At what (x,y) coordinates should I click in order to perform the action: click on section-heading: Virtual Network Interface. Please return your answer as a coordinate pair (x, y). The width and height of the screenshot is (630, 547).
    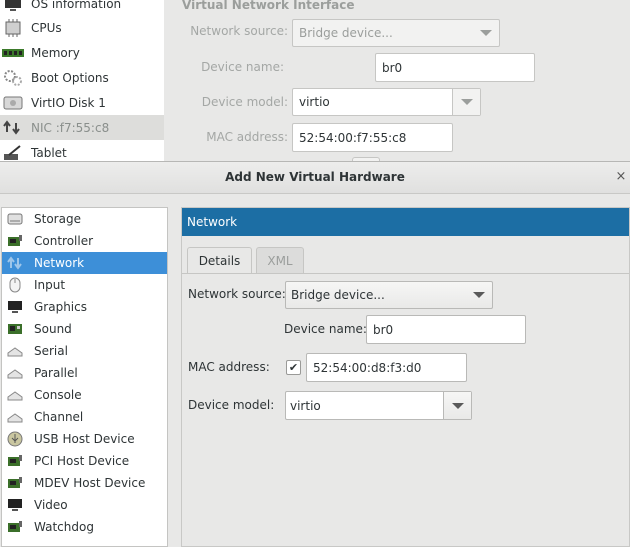
    Looking at the image, I should click on (268, 6).